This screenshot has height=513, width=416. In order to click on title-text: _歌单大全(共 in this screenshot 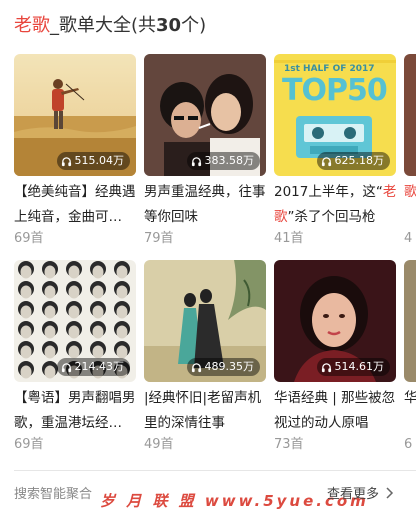, I will do `click(103, 25)`.